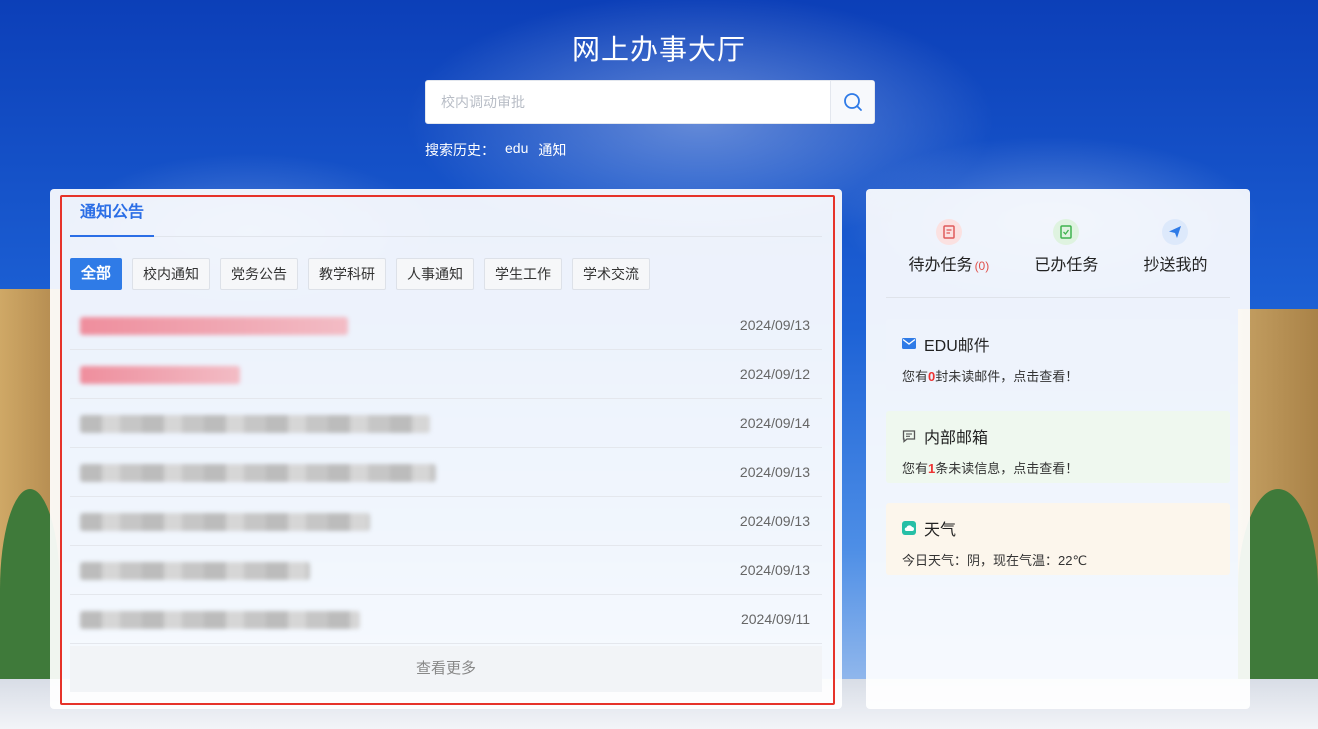 The image size is (1318, 729). I want to click on mail-suffix: 封未读邮件，点击查看！, so click(1007, 376).